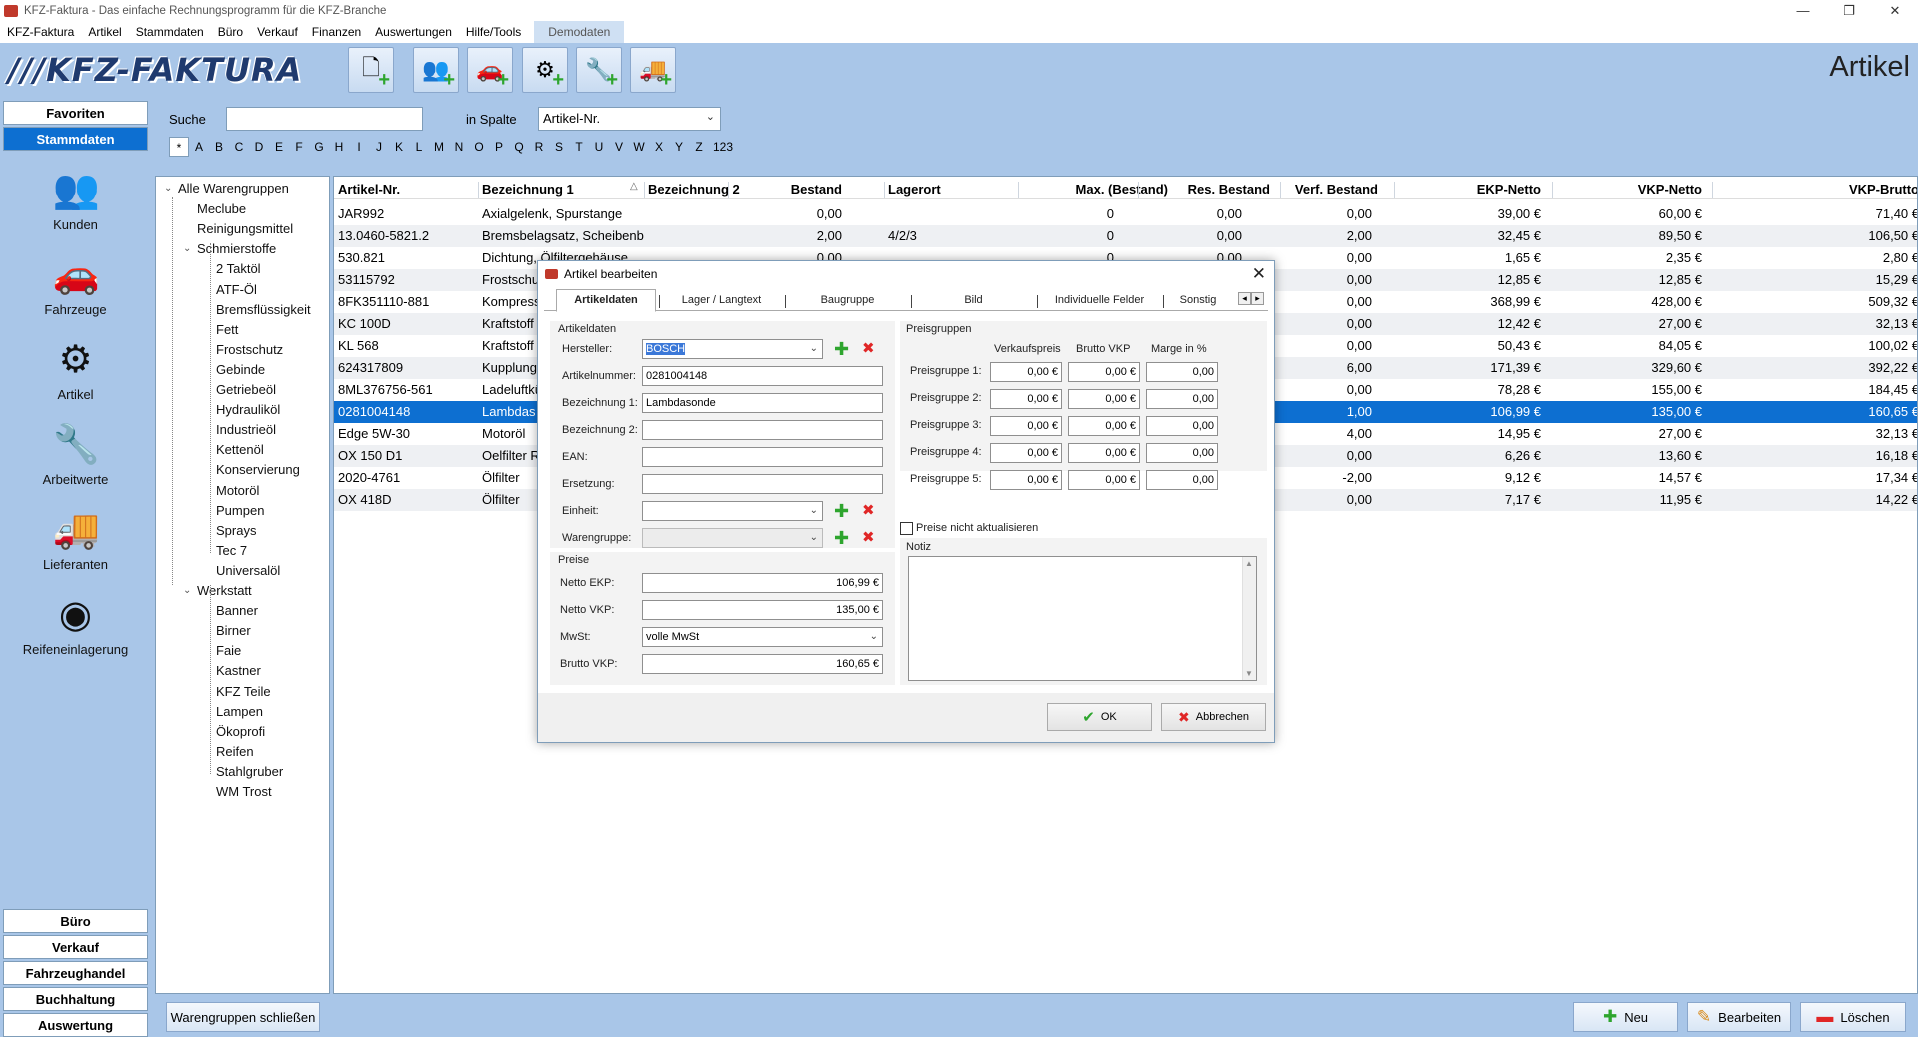 Image resolution: width=1918 pixels, height=1037 pixels. I want to click on alpha-filter-letter: D, so click(259, 147).